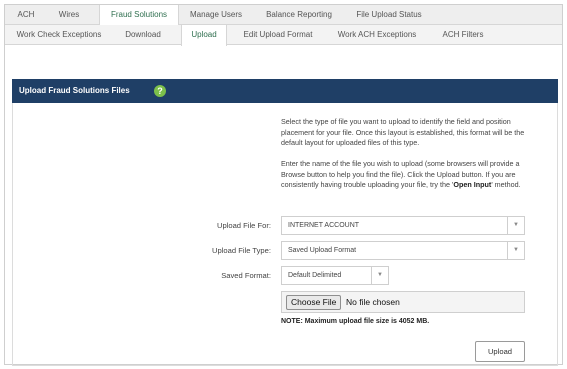 The image size is (567, 369). What do you see at coordinates (377, 35) in the screenshot?
I see `tab-work-ach-exceptions: Work ACH Exceptions` at bounding box center [377, 35].